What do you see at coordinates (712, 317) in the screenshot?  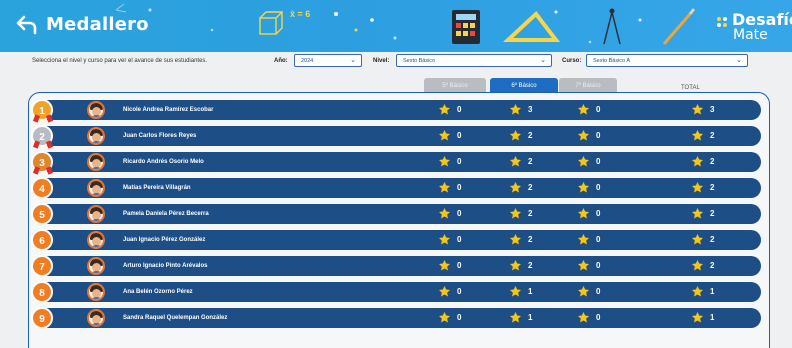 I see `score-value: 1` at bounding box center [712, 317].